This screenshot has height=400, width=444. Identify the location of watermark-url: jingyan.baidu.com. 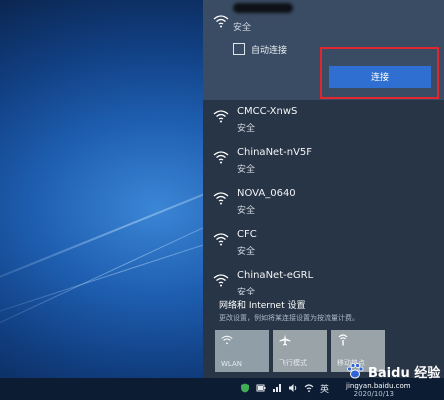
(378, 386).